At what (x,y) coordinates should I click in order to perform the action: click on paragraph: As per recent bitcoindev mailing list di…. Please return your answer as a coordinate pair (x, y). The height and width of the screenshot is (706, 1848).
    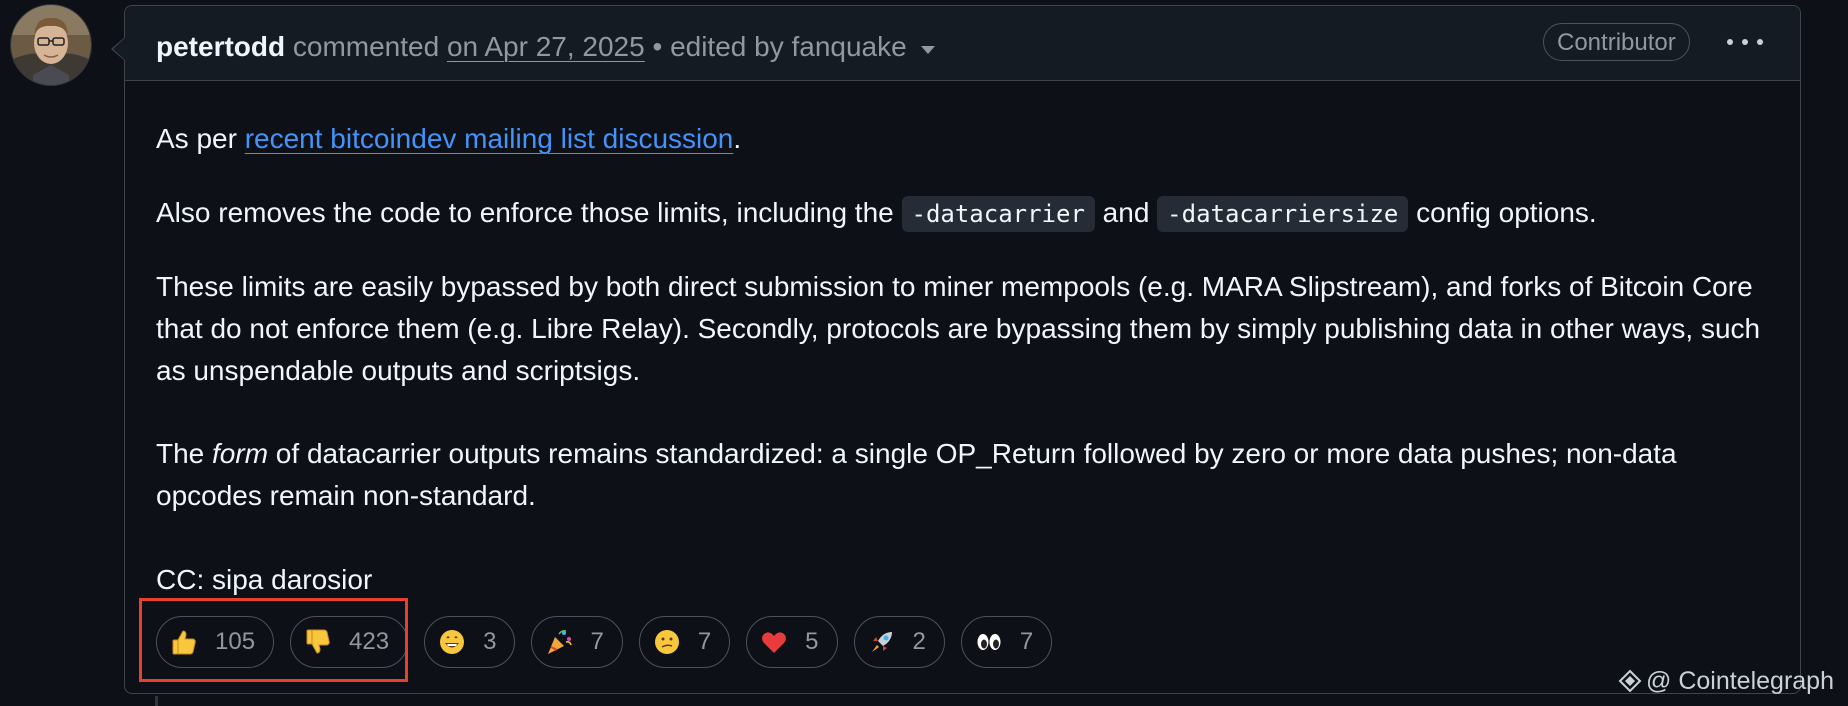
    Looking at the image, I should click on (966, 139).